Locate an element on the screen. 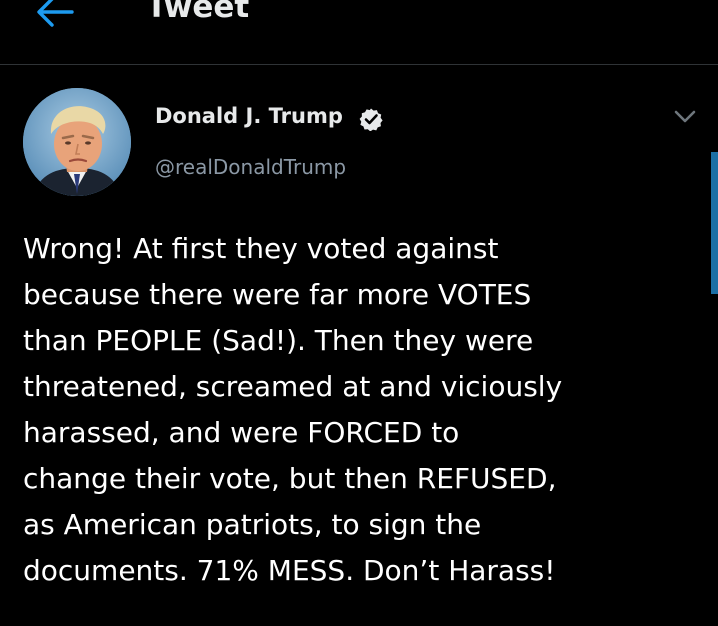 The width and height of the screenshot is (718, 626). top-app-bar: Tweet is located at coordinates (359, 32).